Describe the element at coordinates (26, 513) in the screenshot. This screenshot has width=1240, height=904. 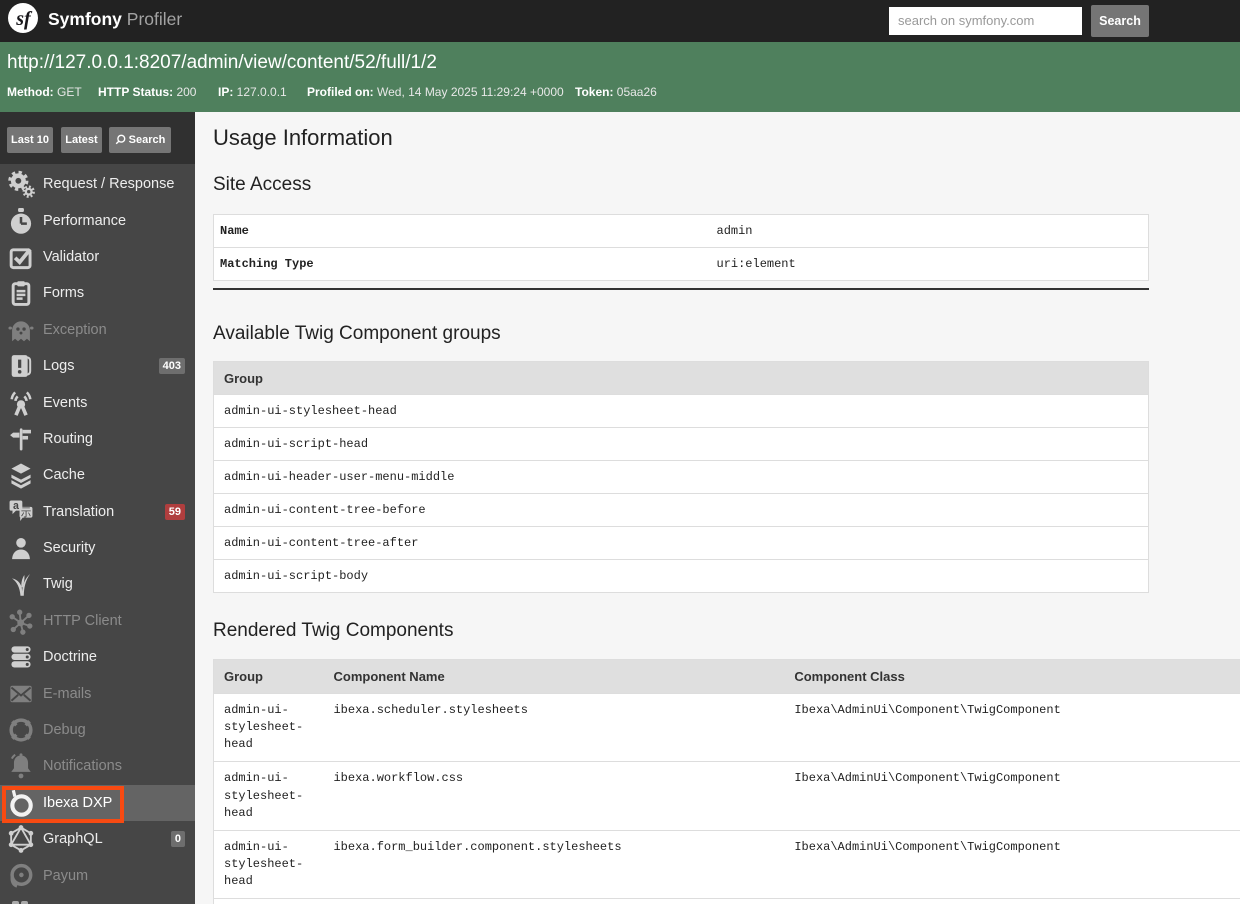
I see `svg-text: 示` at that location.